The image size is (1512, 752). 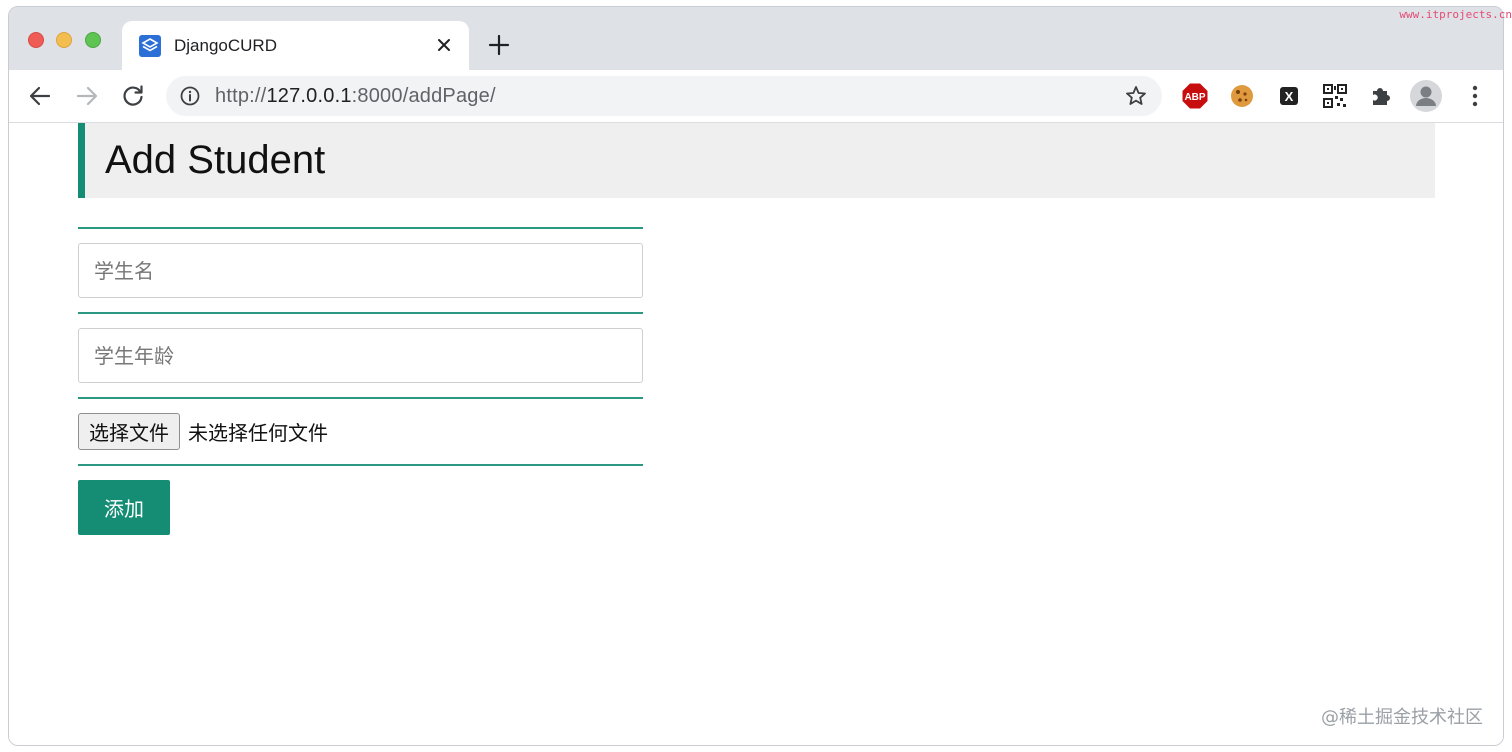 I want to click on reload-icon, so click(x=133, y=96).